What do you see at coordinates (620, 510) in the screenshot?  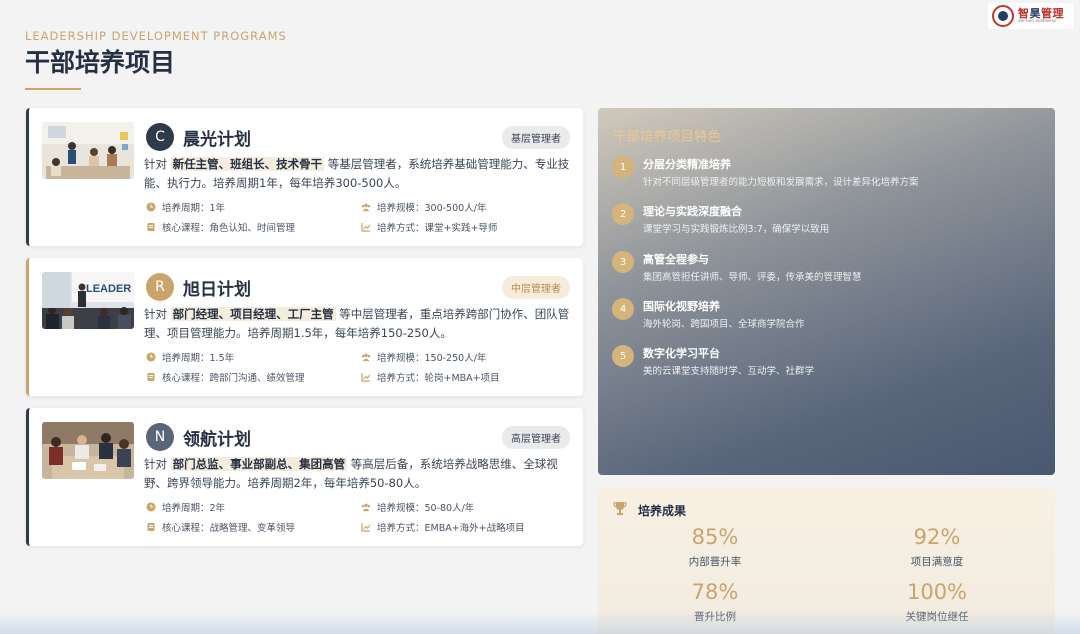 I see `trophy-icon` at bounding box center [620, 510].